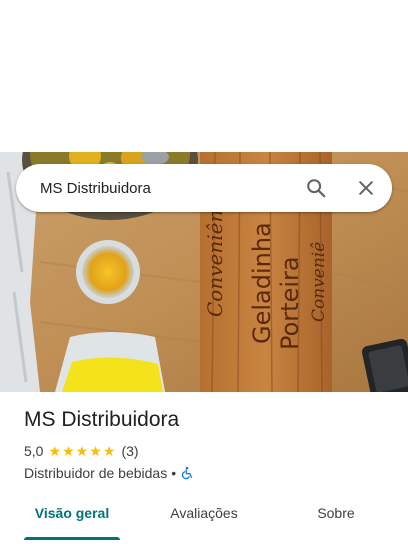 This screenshot has height=544, width=408. Describe the element at coordinates (156, 188) in the screenshot. I see `search-input: MS Distribuidora` at that location.